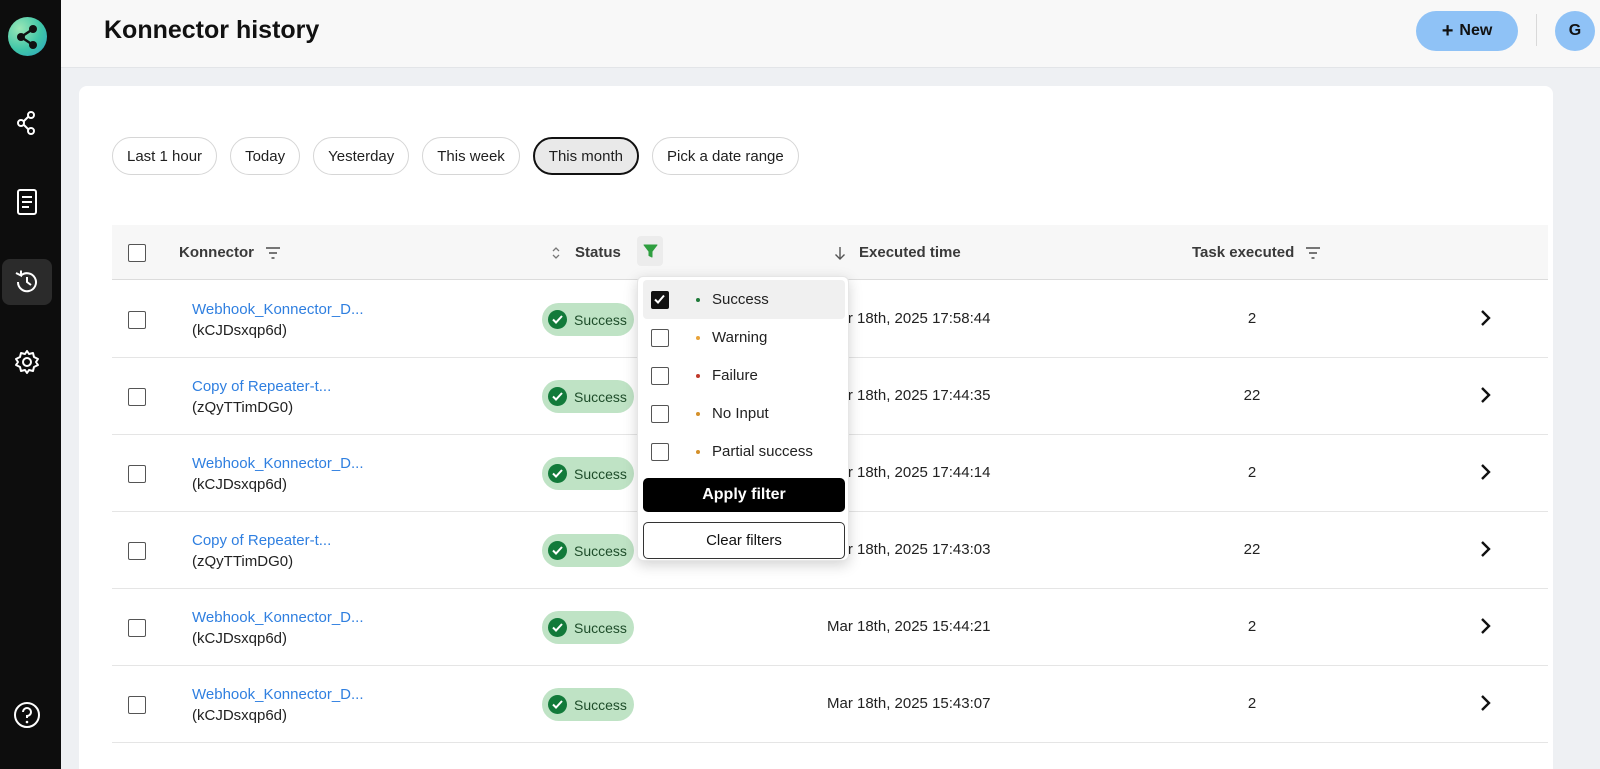 Image resolution: width=1600 pixels, height=769 pixels. I want to click on history-icon, so click(26, 281).